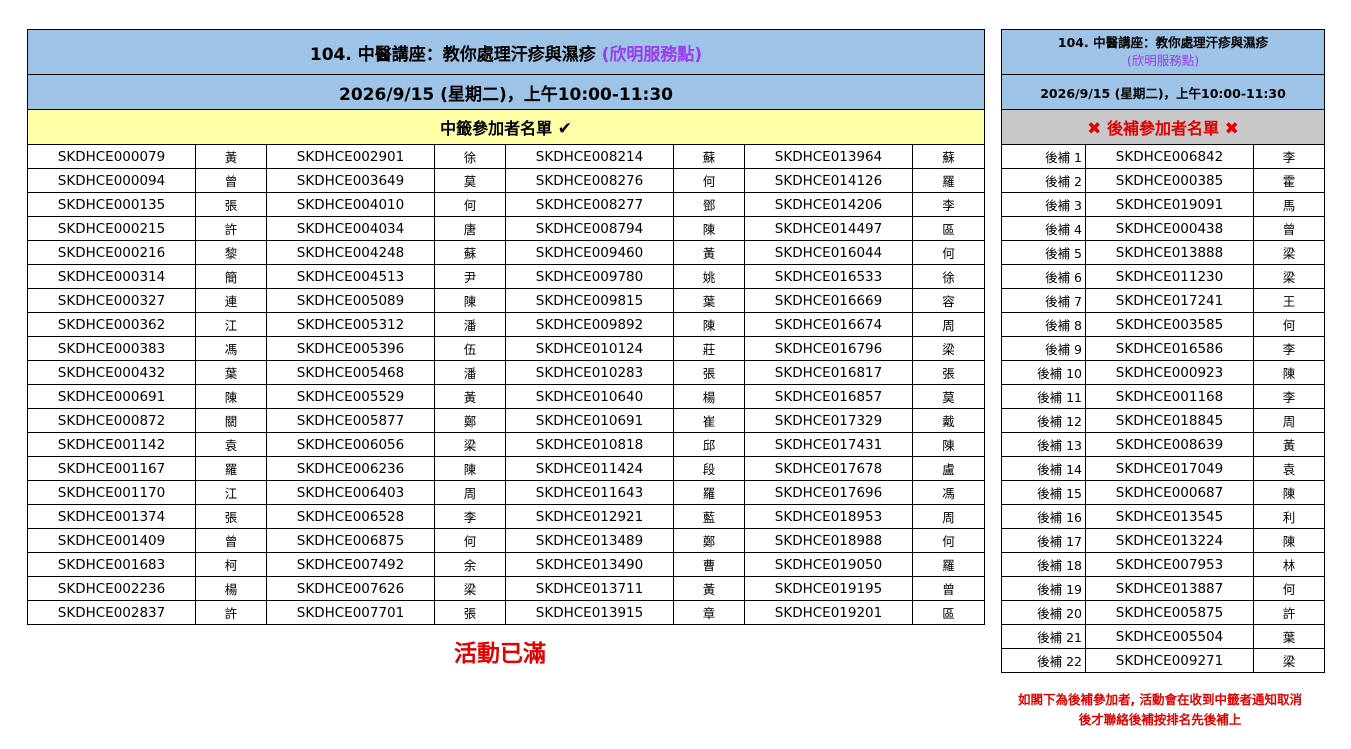  What do you see at coordinates (1163, 420) in the screenshot?
I see `table-row: 後補 12 SKDHCE018845 周` at bounding box center [1163, 420].